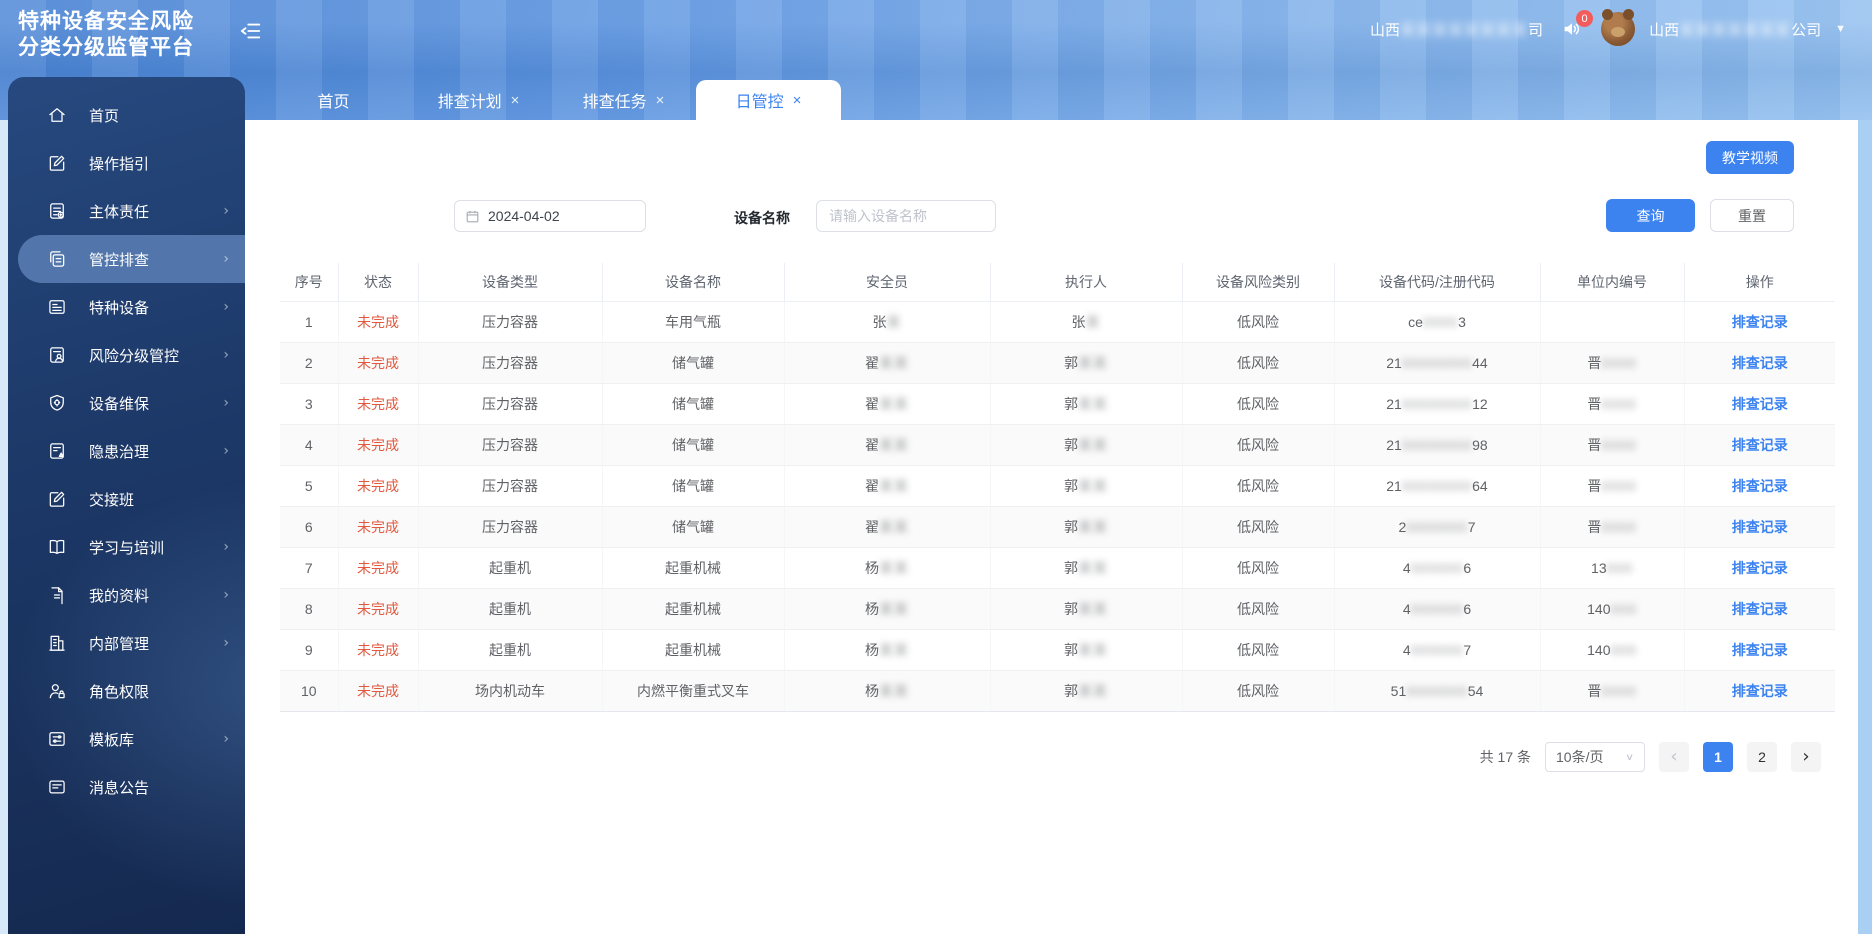 Image resolution: width=1872 pixels, height=934 pixels. Describe the element at coordinates (309, 650) in the screenshot. I see `cell-no: 9` at that location.